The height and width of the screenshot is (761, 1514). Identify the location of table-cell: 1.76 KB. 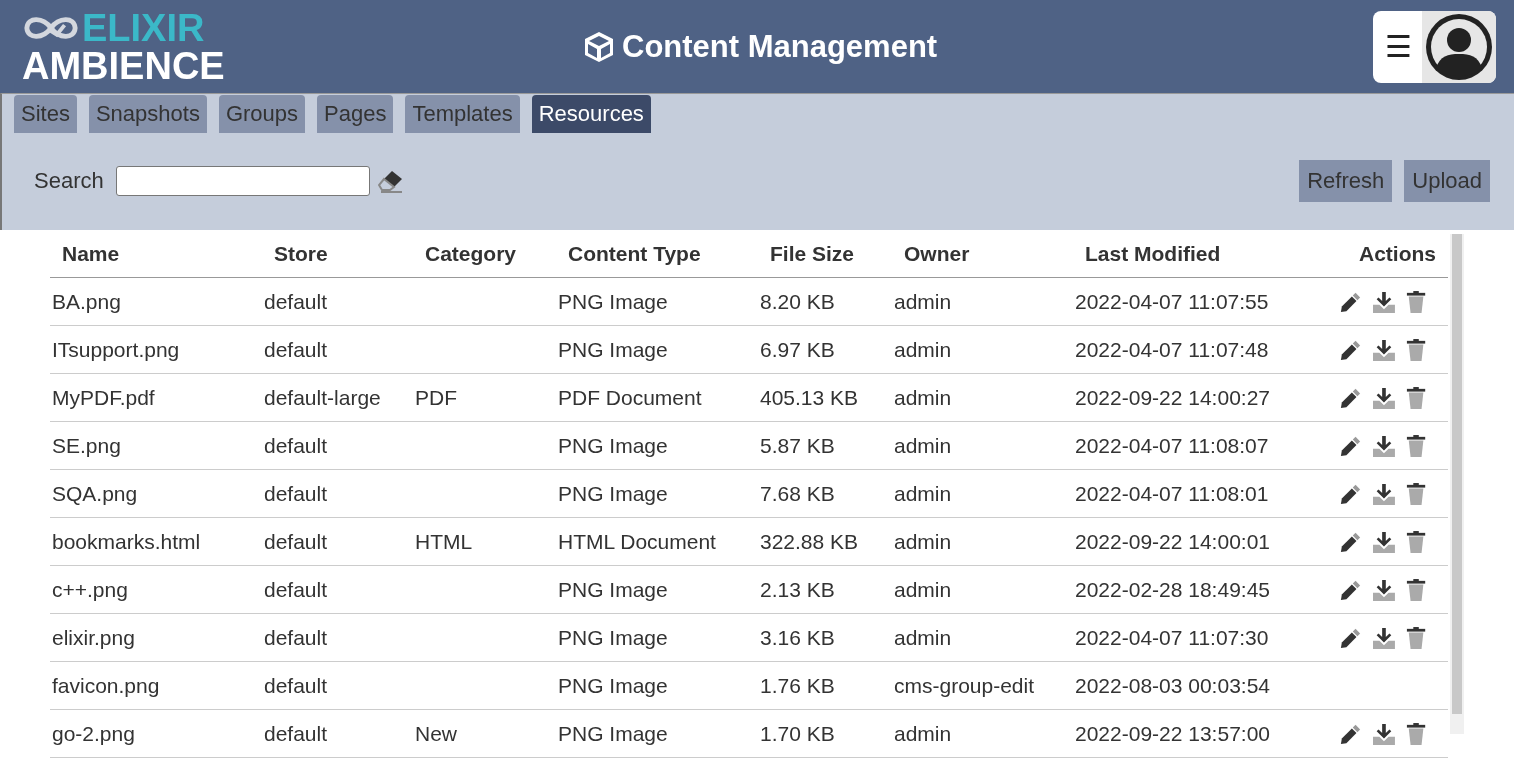
(797, 685).